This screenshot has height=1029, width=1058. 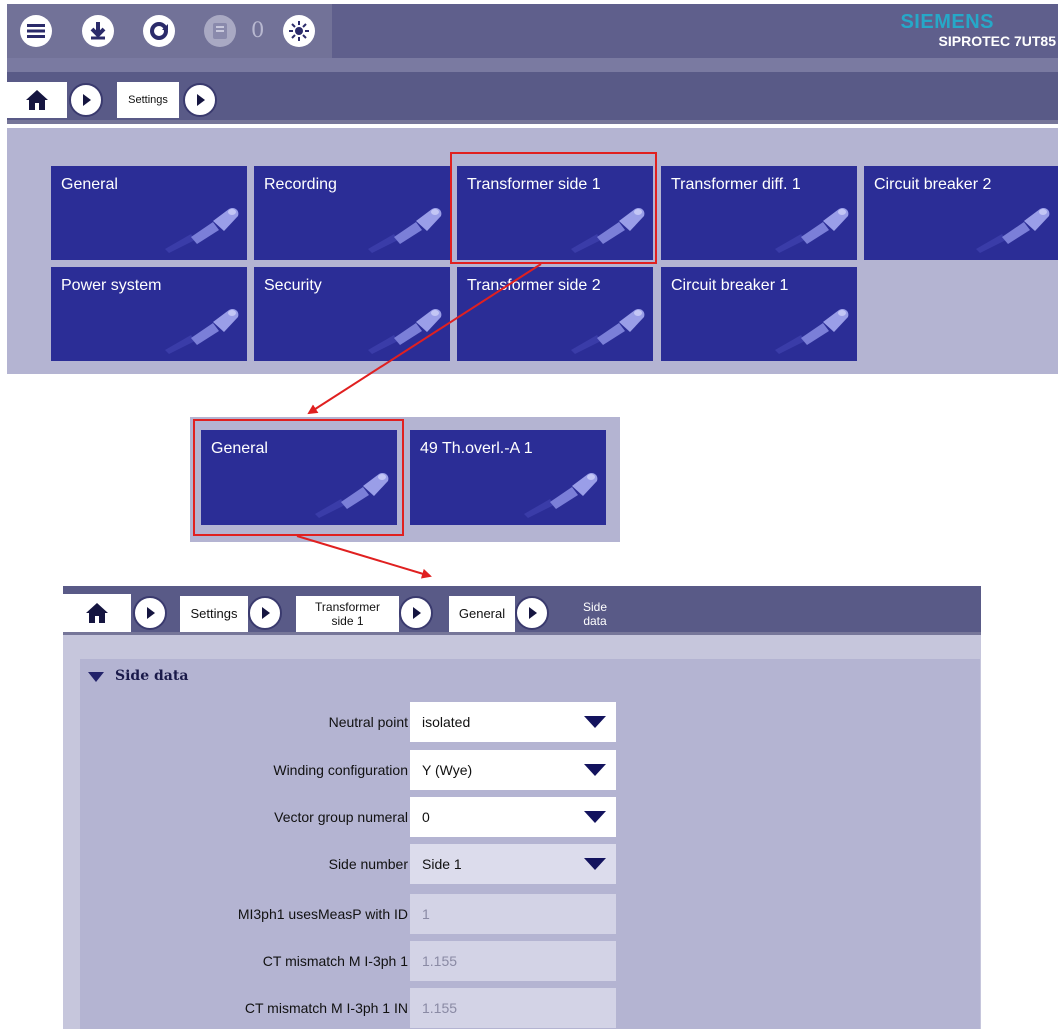 What do you see at coordinates (368, 722) in the screenshot?
I see `field-label: Neutral point` at bounding box center [368, 722].